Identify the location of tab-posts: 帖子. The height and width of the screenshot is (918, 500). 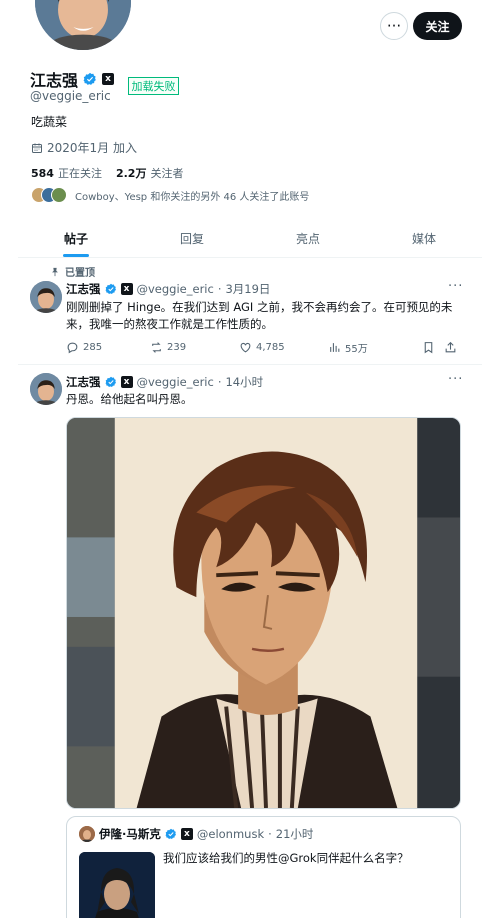
(76, 238).